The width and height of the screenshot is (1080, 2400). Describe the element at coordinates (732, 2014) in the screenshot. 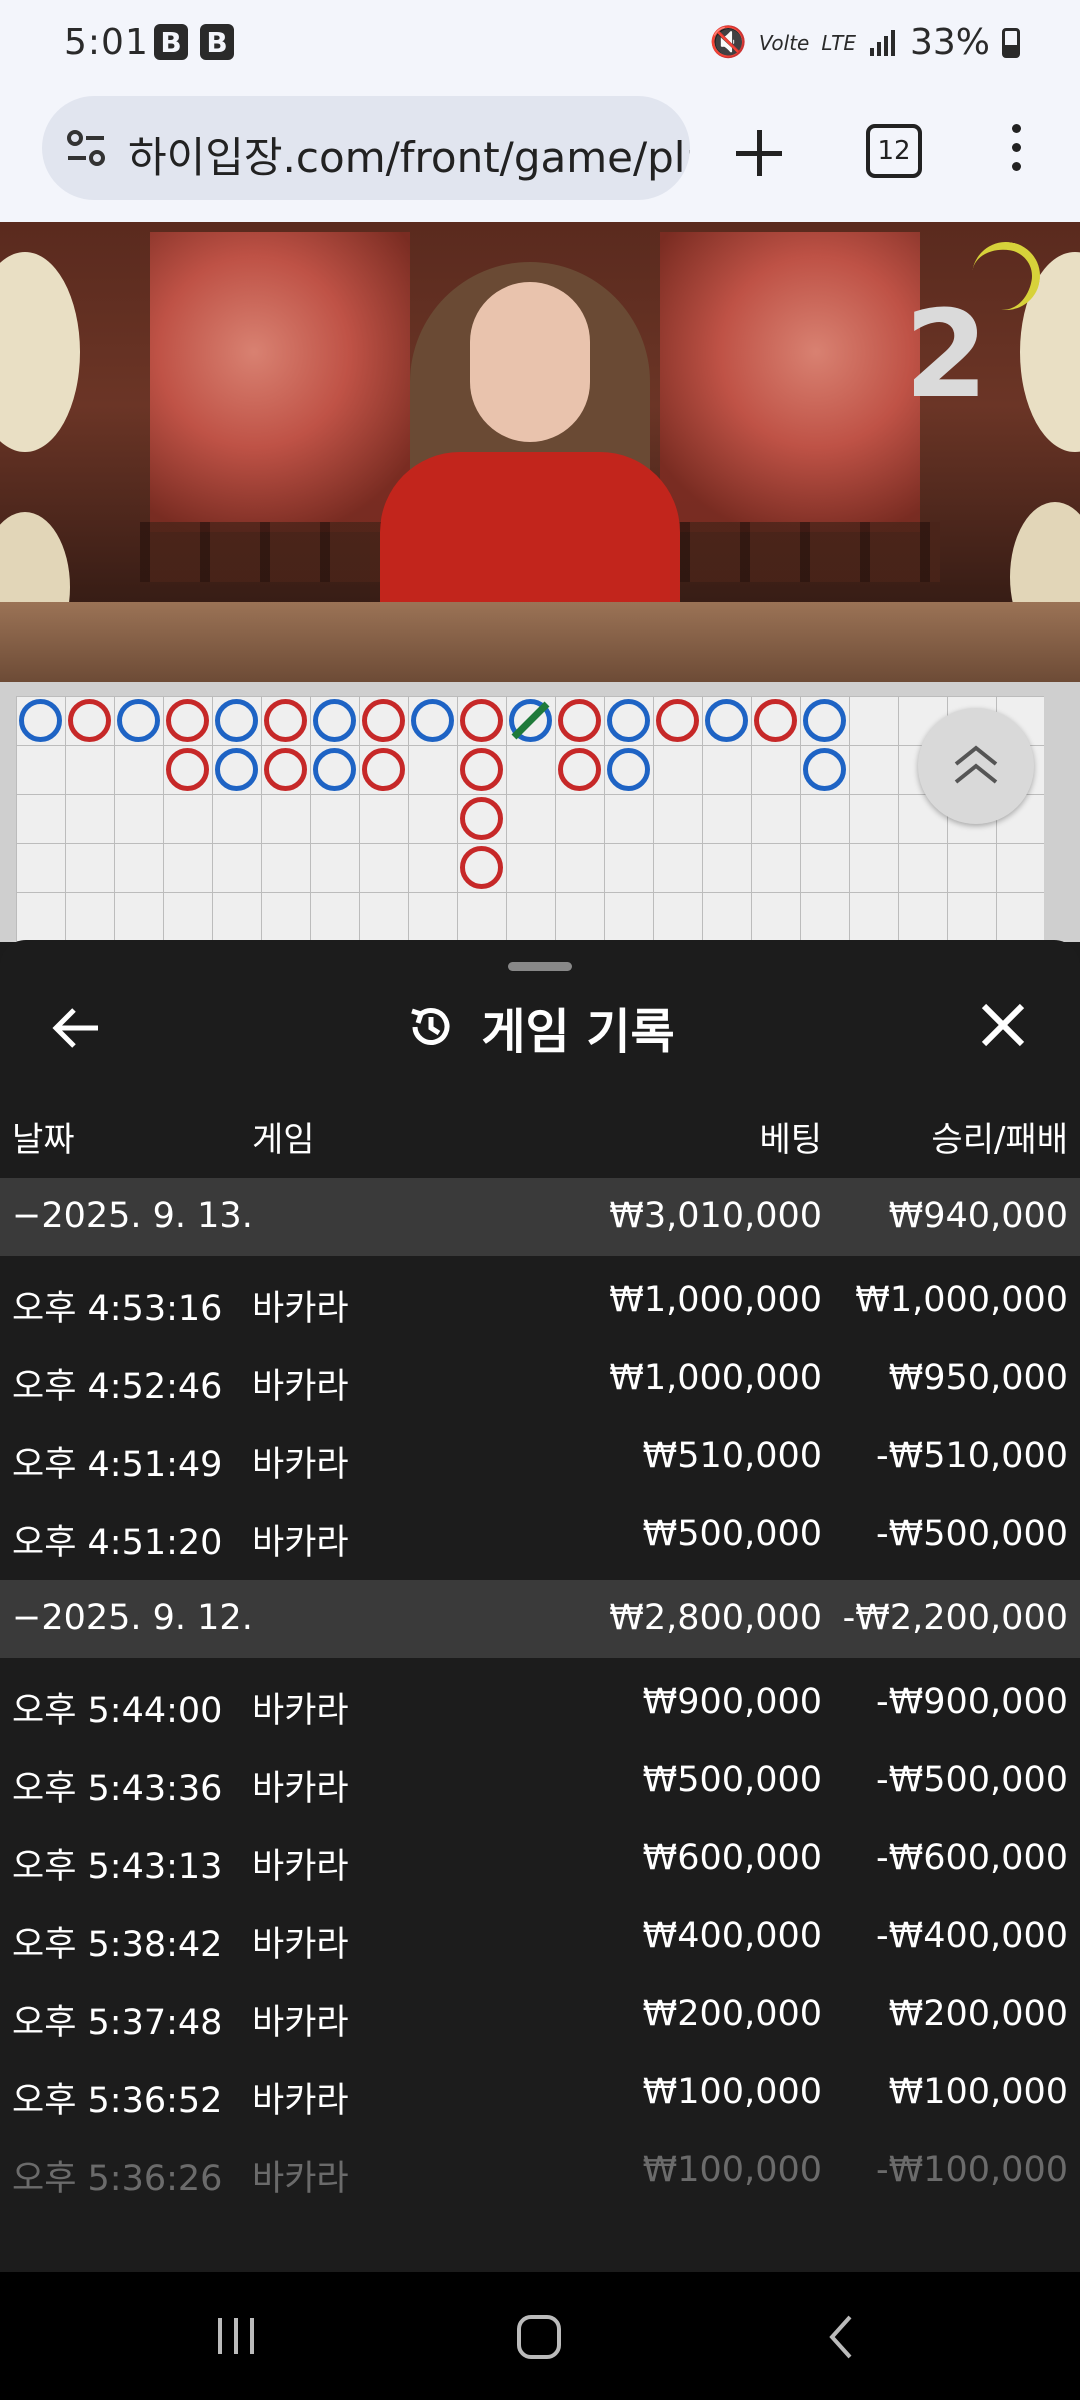

I see `row-bet: ₩200,000` at that location.